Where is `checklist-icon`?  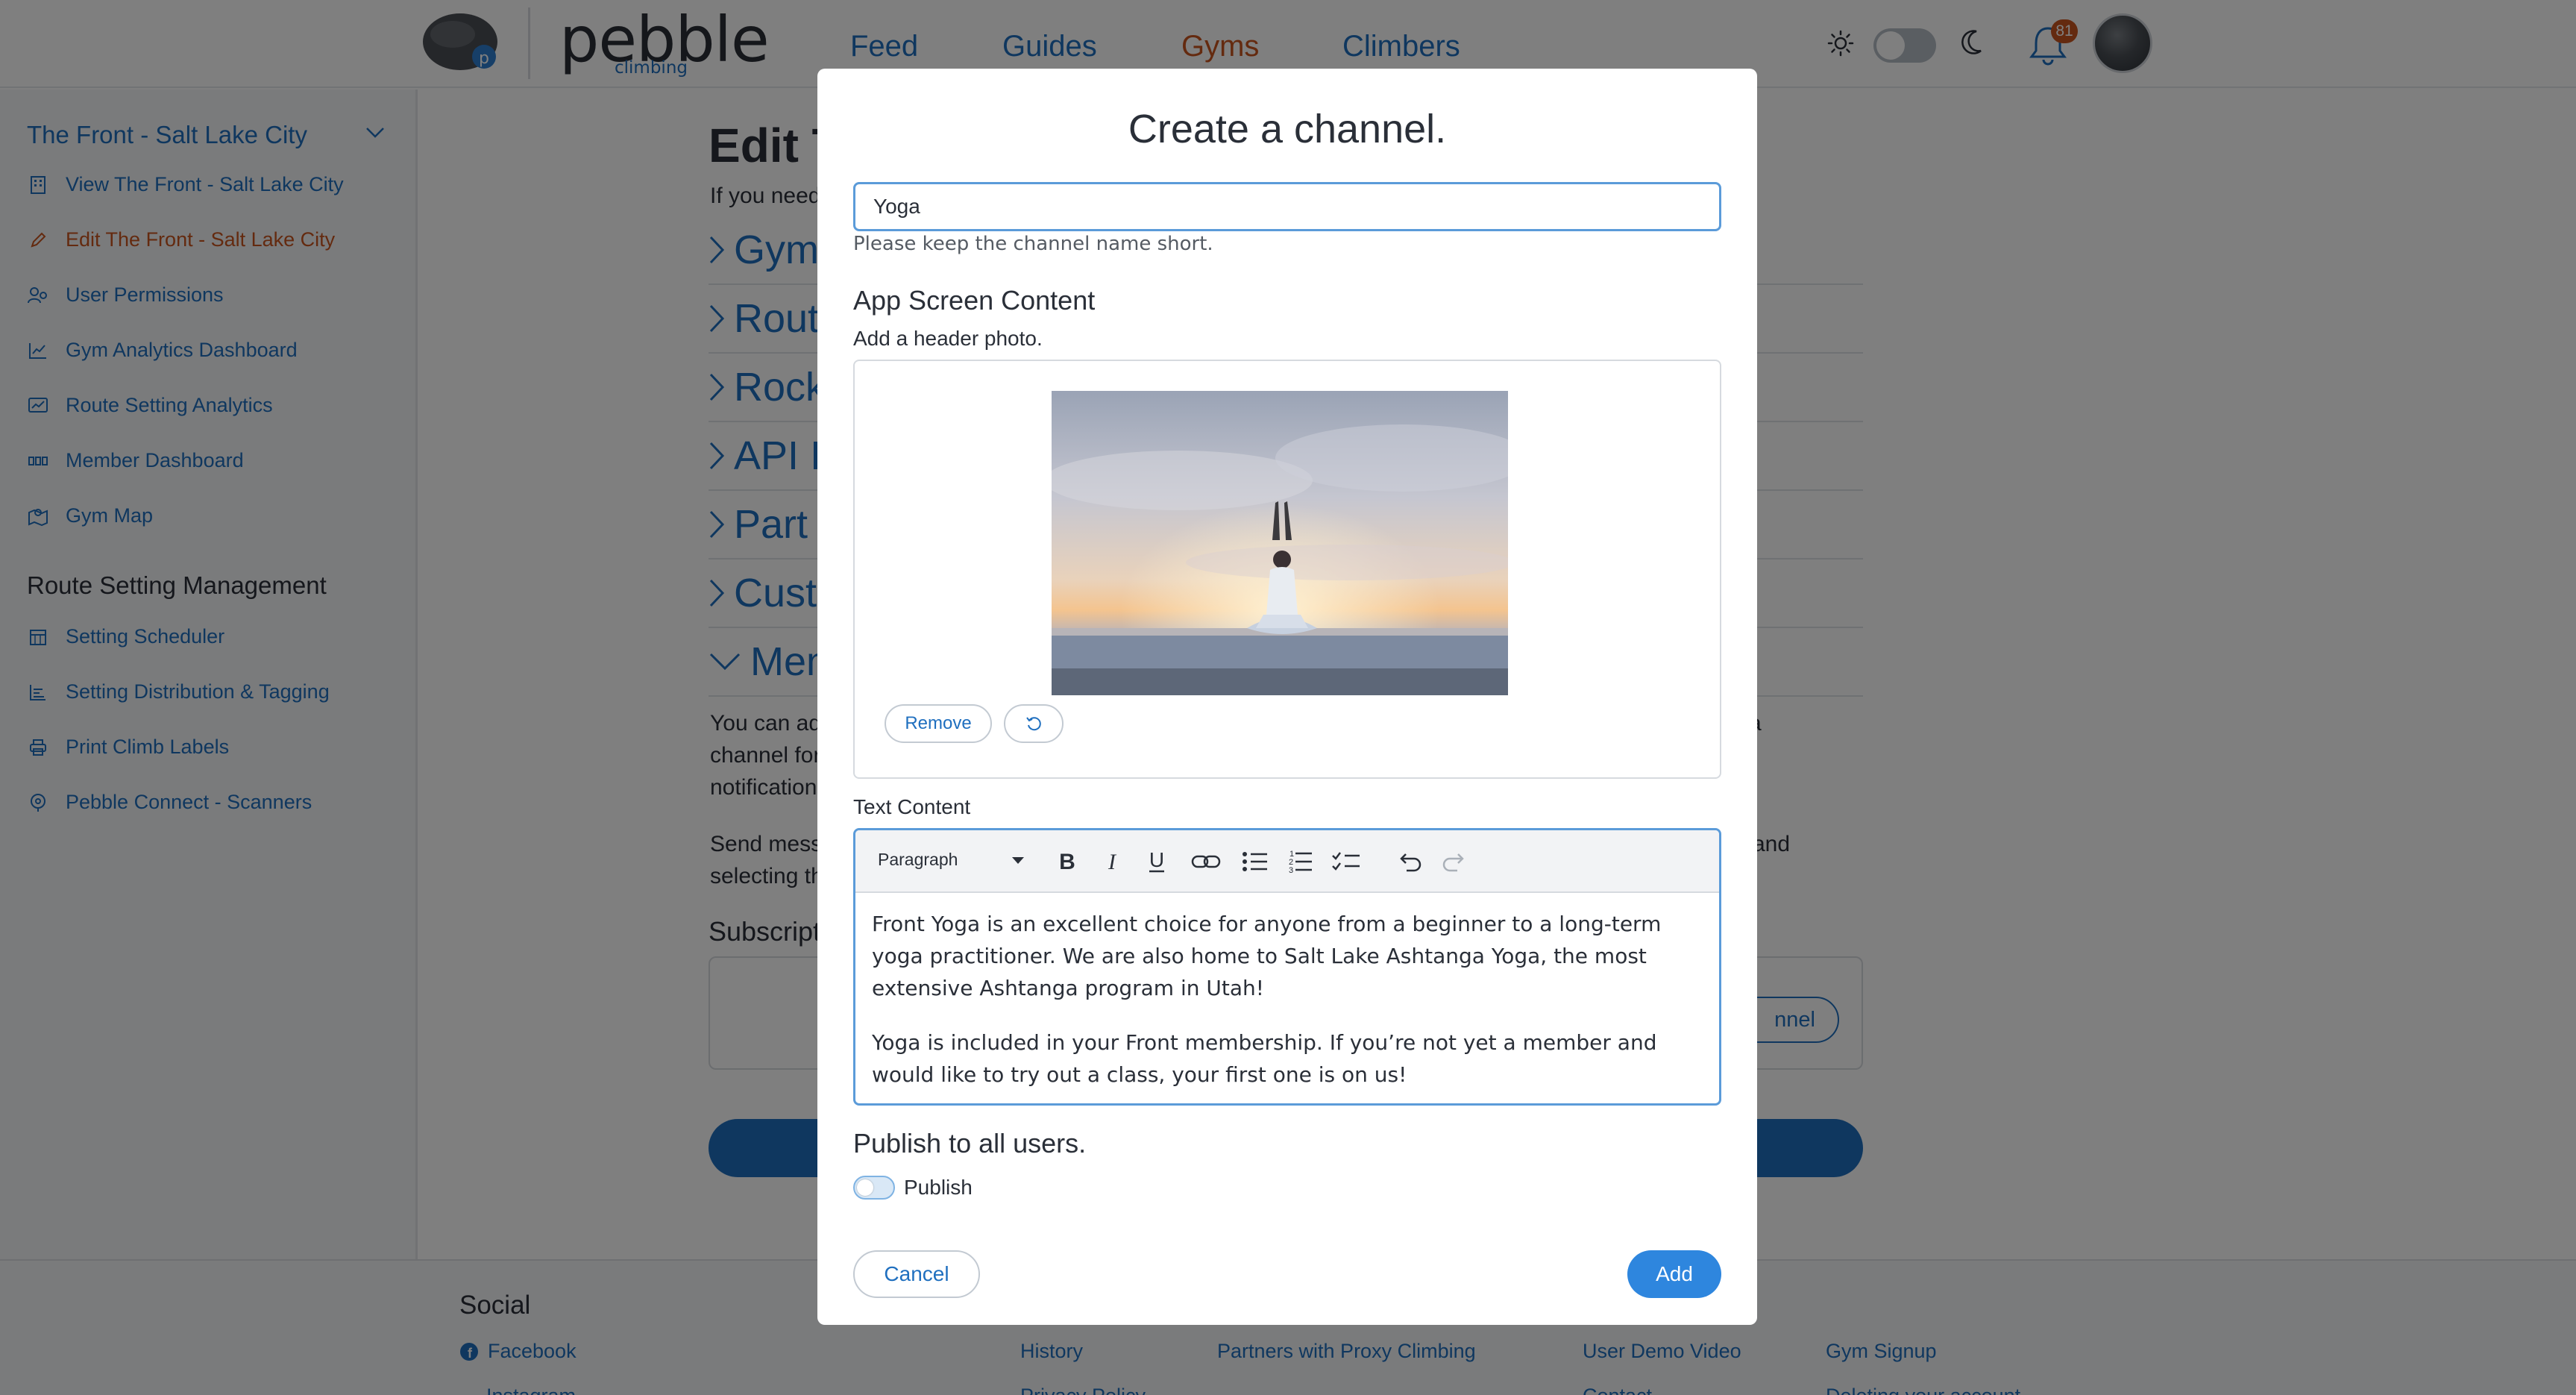 checklist-icon is located at coordinates (1346, 861).